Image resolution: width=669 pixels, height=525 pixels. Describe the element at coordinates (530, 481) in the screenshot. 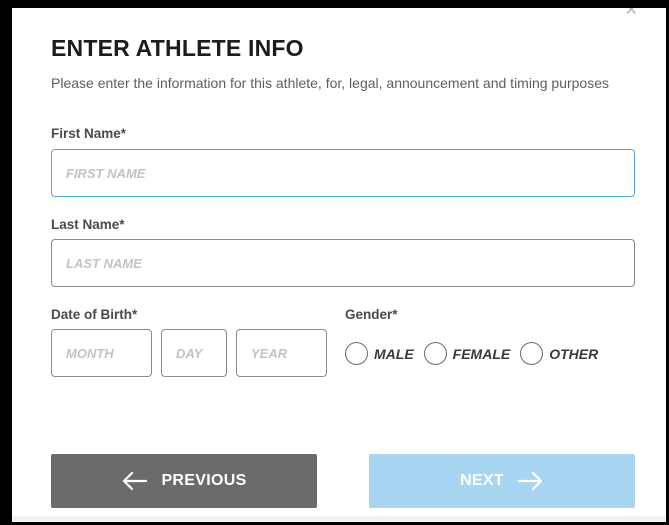

I see `arrow-right-icon` at that location.